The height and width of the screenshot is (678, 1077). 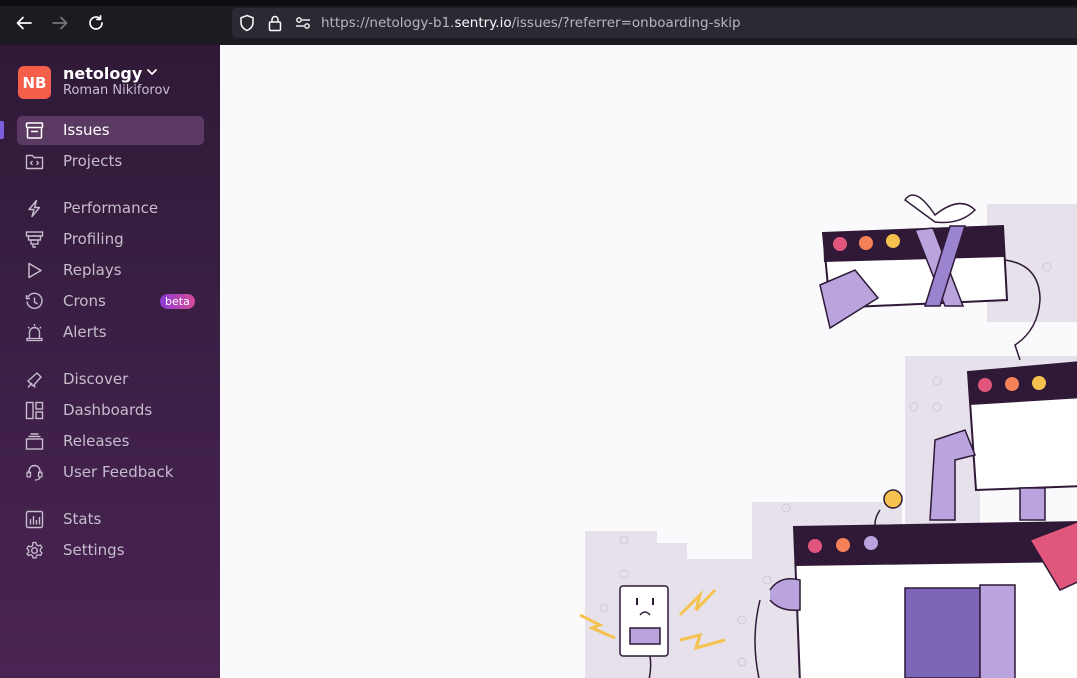 I want to click on back-arrow-icon, so click(x=24, y=23).